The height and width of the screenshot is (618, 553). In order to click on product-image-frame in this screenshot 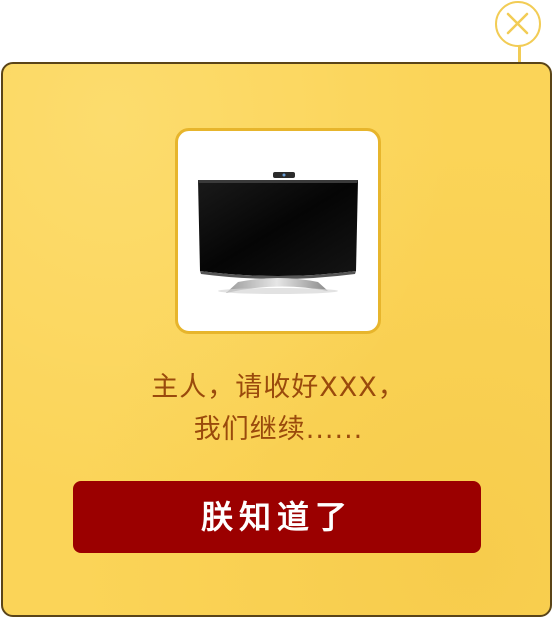, I will do `click(278, 231)`.